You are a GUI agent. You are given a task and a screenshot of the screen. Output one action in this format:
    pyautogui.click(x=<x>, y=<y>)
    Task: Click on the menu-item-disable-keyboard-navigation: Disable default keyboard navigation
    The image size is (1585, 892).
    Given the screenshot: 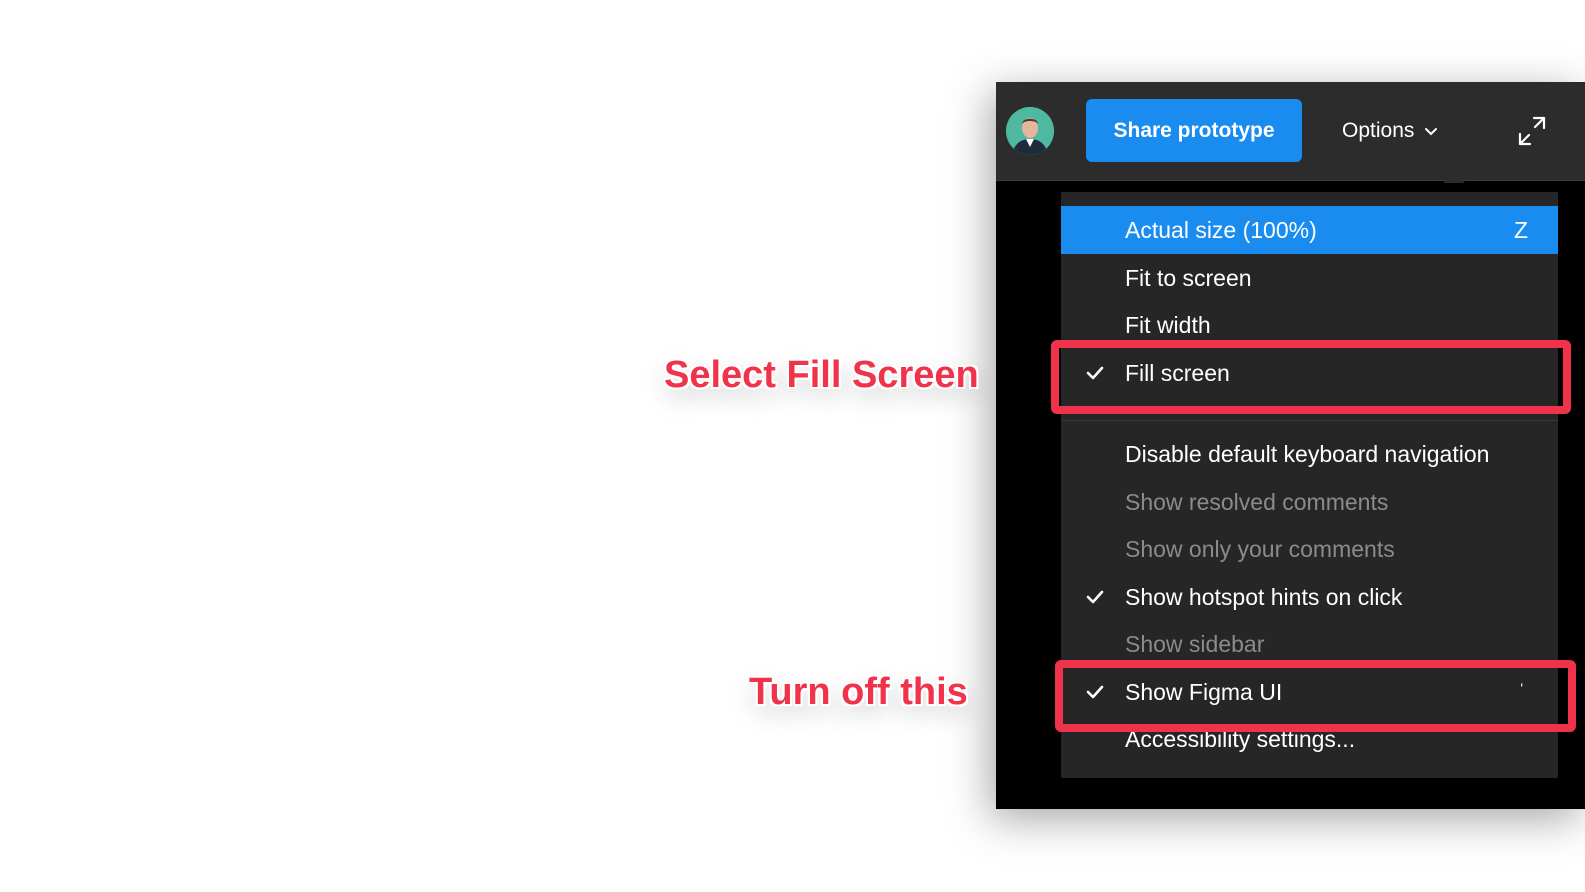 What is the action you would take?
    pyautogui.click(x=1309, y=454)
    